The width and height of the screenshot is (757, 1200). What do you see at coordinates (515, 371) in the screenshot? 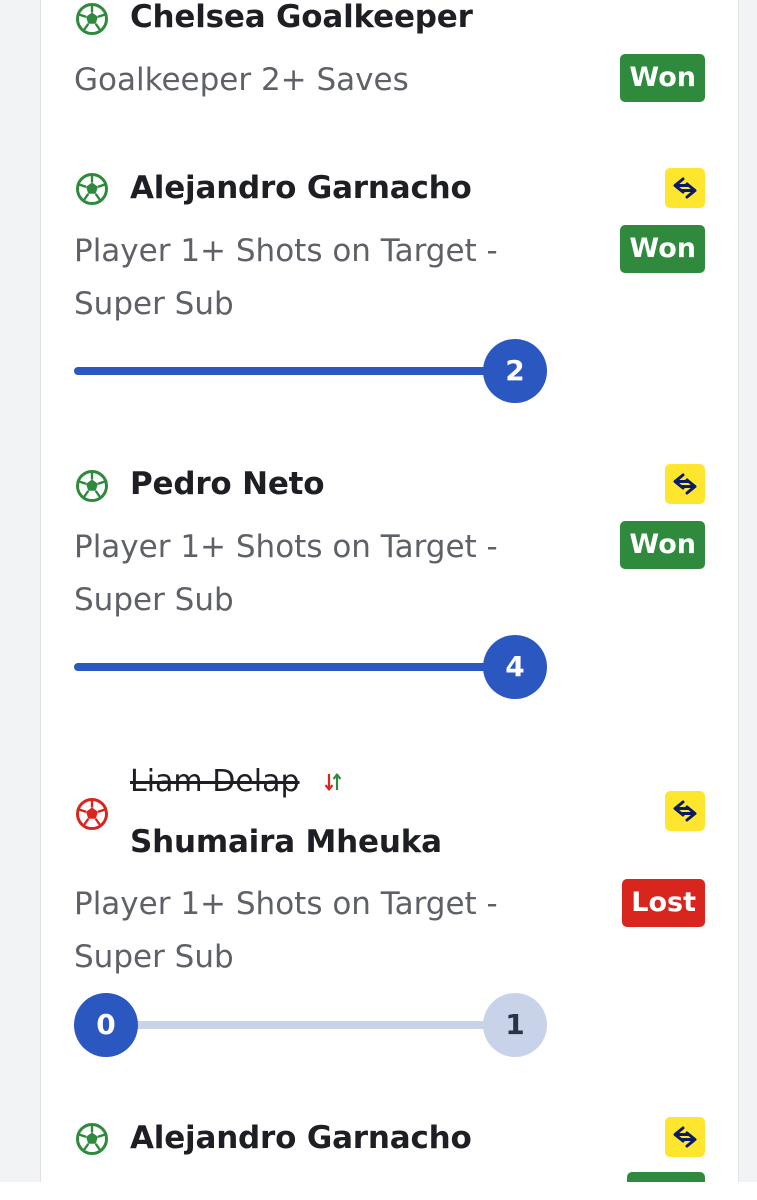
I see `progress-current-value: 2` at bounding box center [515, 371].